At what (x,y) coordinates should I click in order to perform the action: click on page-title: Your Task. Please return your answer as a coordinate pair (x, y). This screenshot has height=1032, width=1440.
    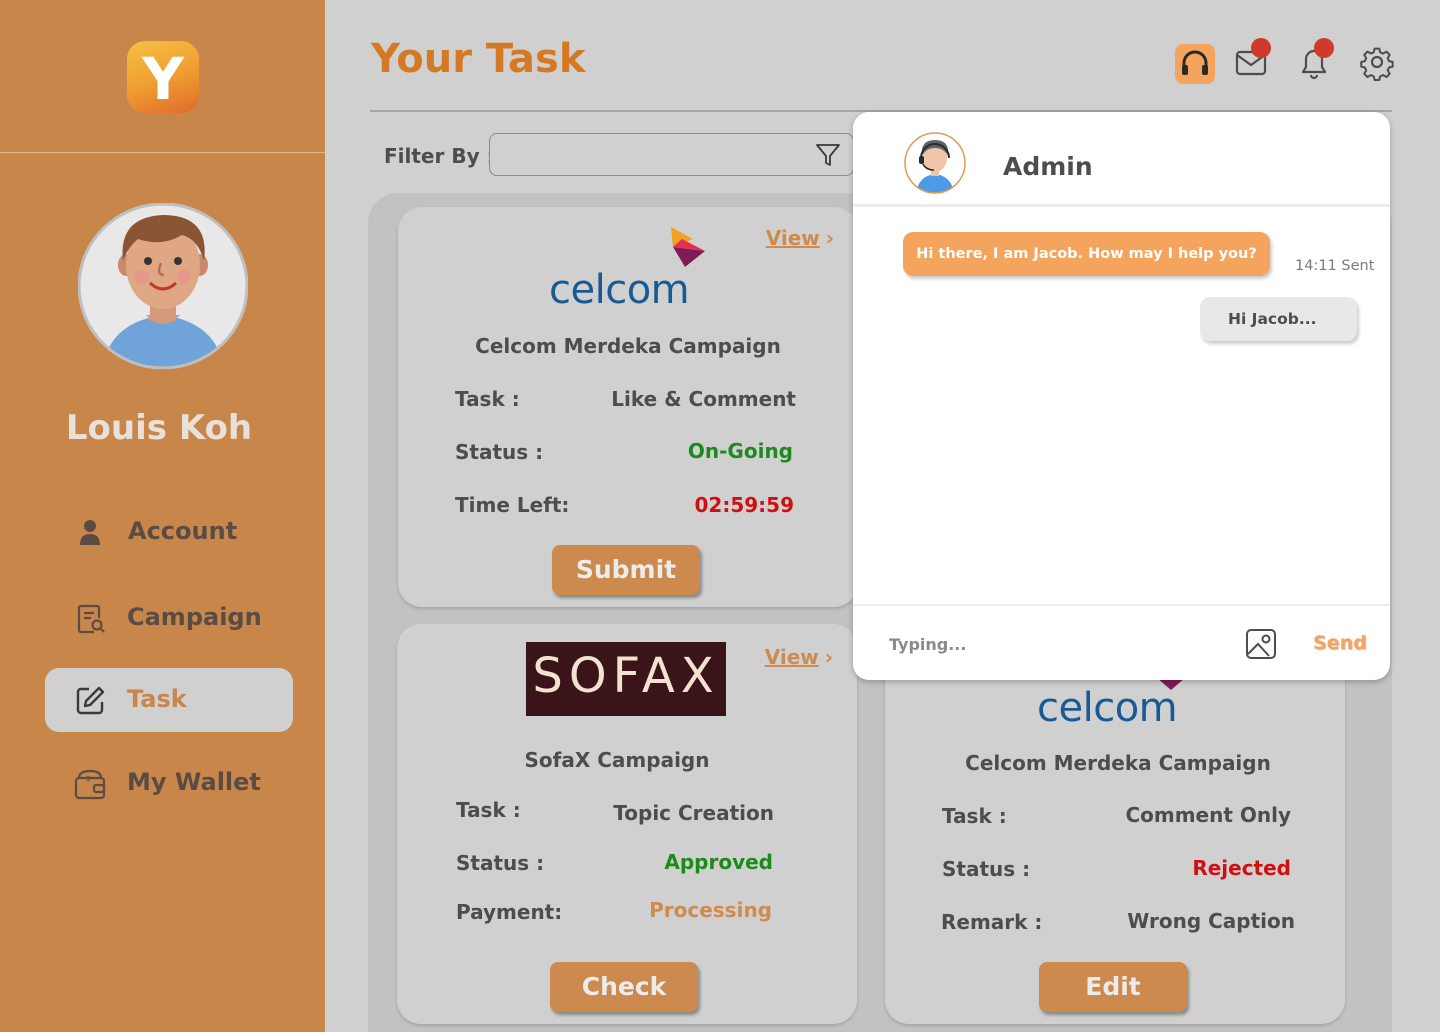
    Looking at the image, I should click on (478, 59).